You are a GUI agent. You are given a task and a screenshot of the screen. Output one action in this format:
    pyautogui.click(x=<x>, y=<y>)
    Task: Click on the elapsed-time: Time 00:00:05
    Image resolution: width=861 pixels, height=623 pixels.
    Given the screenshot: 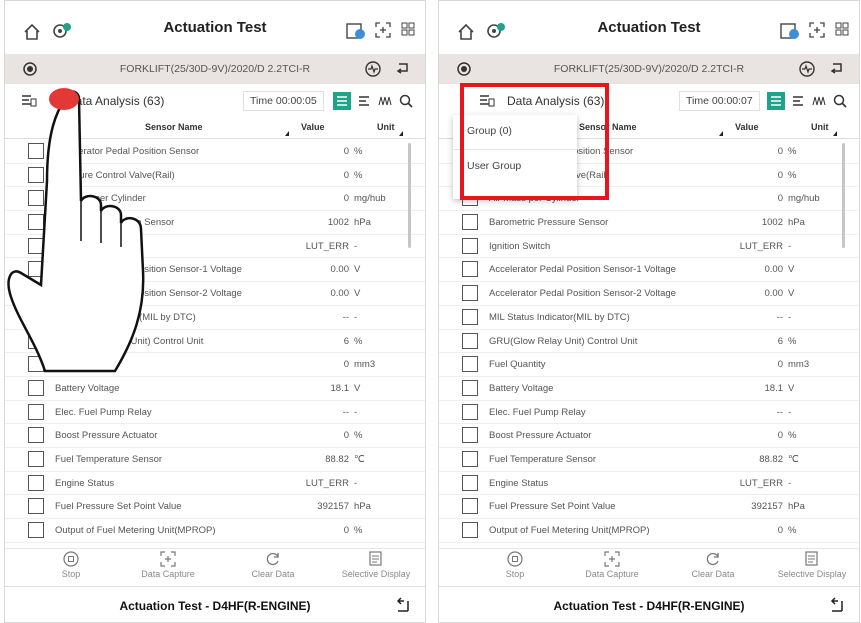 What is the action you would take?
    pyautogui.click(x=283, y=101)
    